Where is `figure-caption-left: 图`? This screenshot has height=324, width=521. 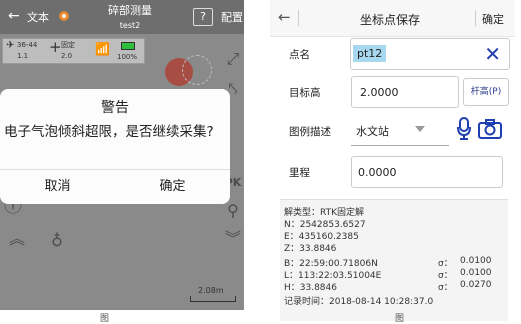
figure-caption-left: 图 is located at coordinates (105, 319).